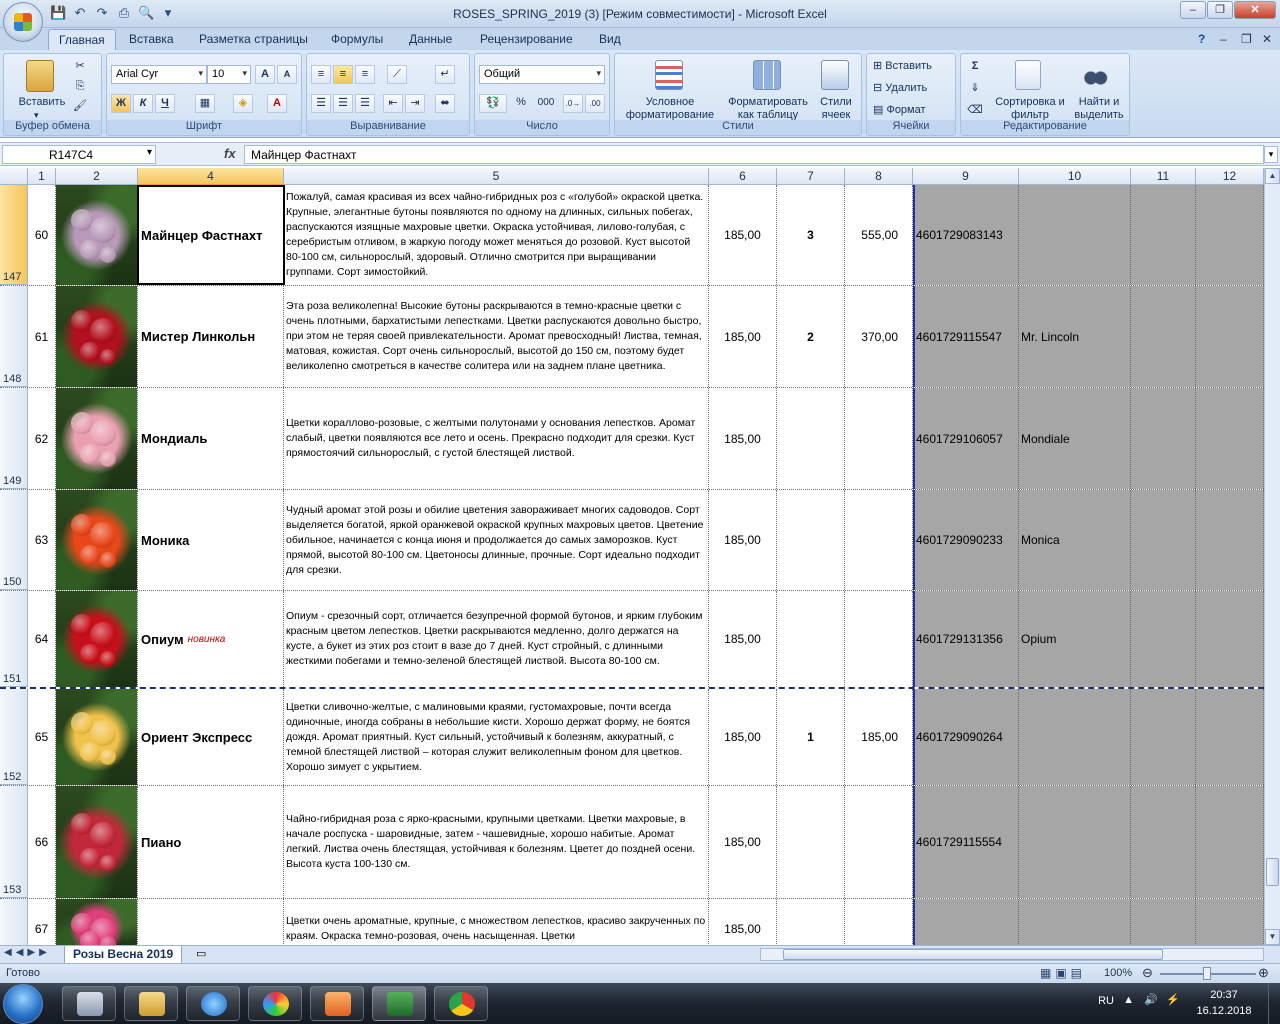 The width and height of the screenshot is (1280, 1024). I want to click on cut-icon: ✂, so click(80, 67).